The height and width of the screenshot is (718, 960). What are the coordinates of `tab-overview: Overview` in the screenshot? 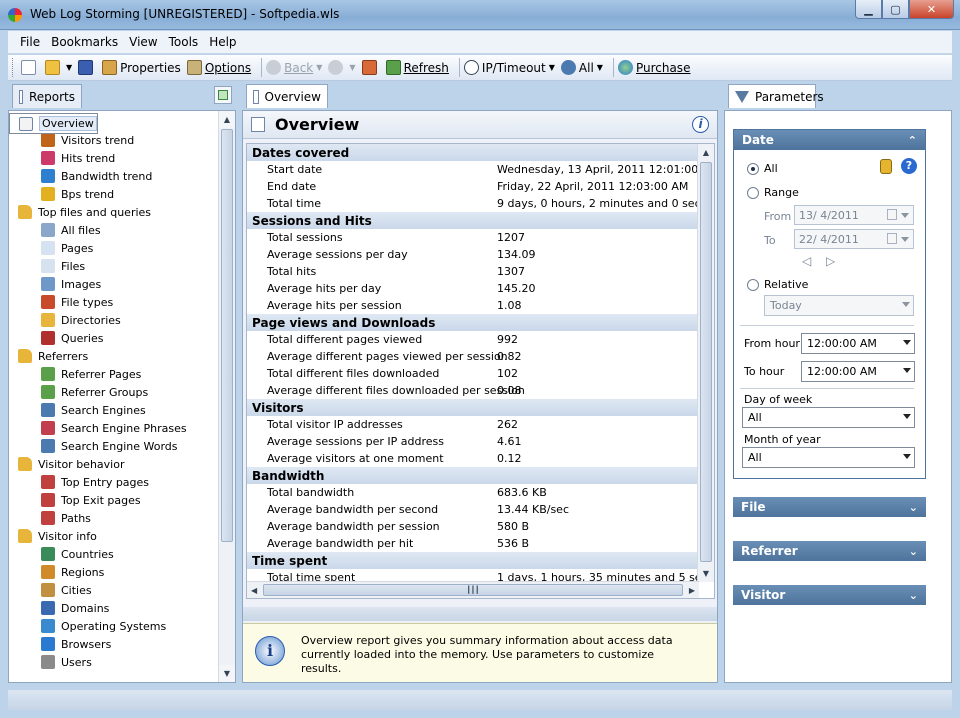 It's located at (287, 96).